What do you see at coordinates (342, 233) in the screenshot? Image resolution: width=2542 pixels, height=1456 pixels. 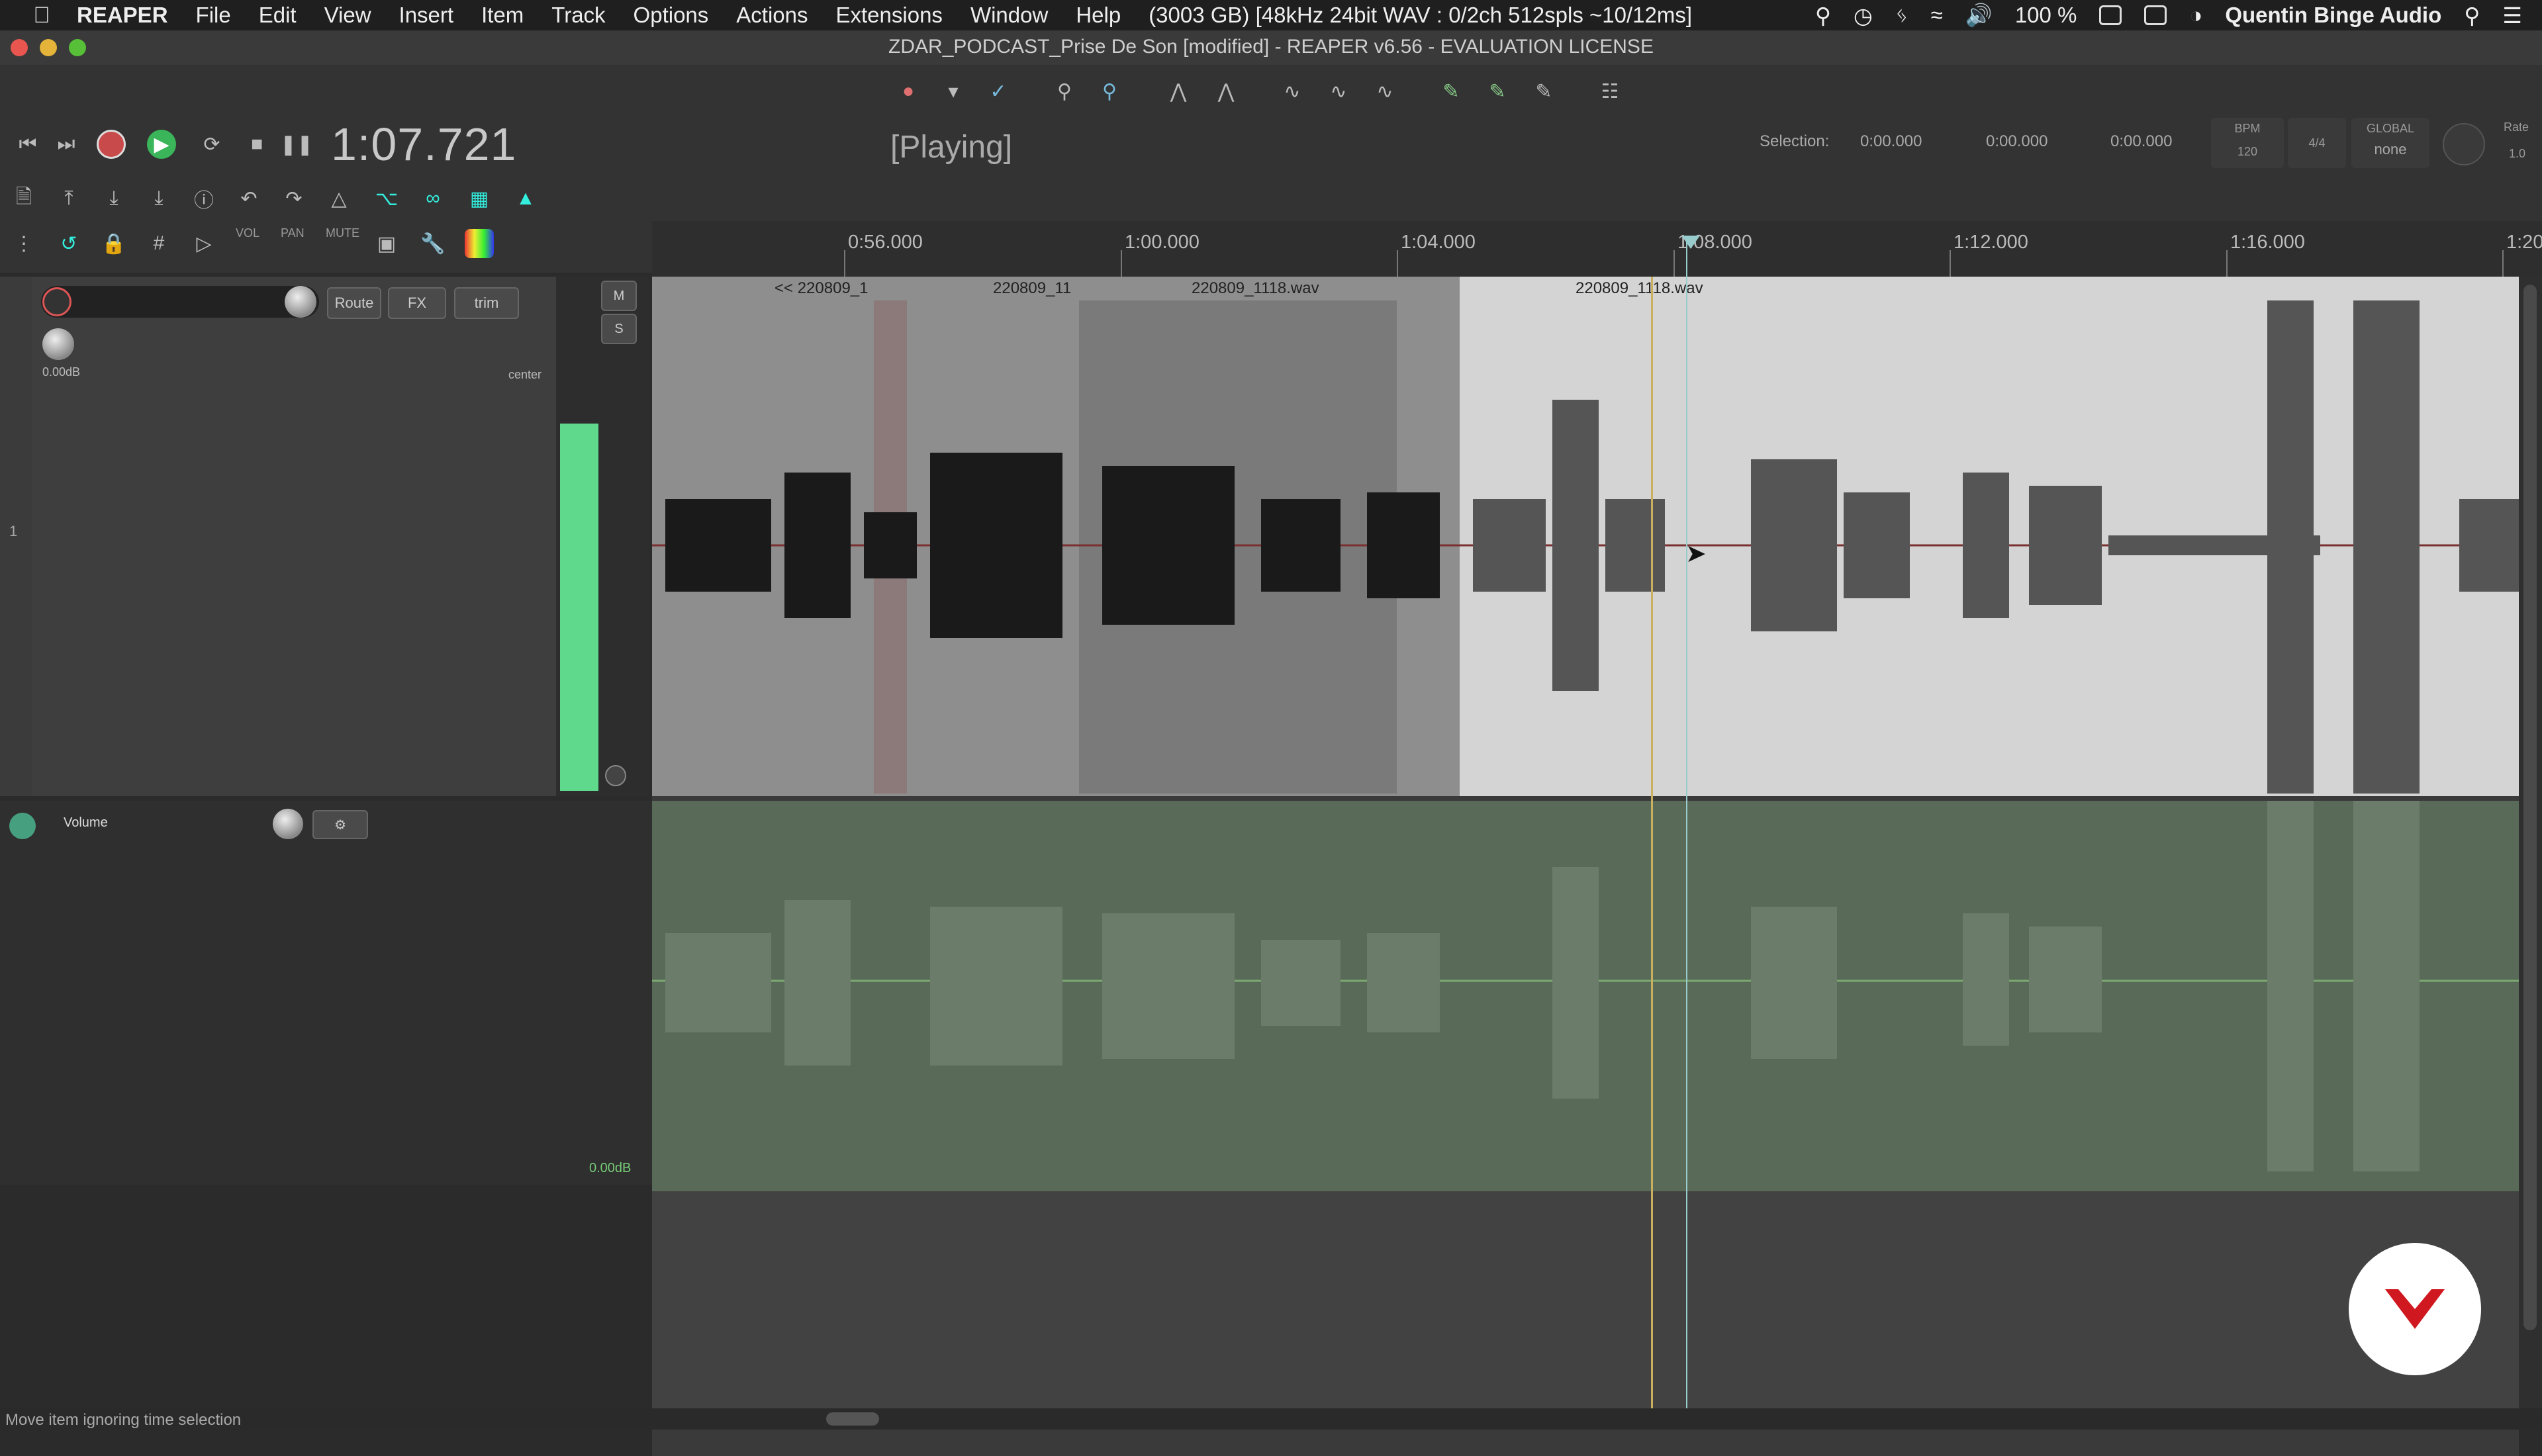 I see `mute-env-label: MUTE` at bounding box center [342, 233].